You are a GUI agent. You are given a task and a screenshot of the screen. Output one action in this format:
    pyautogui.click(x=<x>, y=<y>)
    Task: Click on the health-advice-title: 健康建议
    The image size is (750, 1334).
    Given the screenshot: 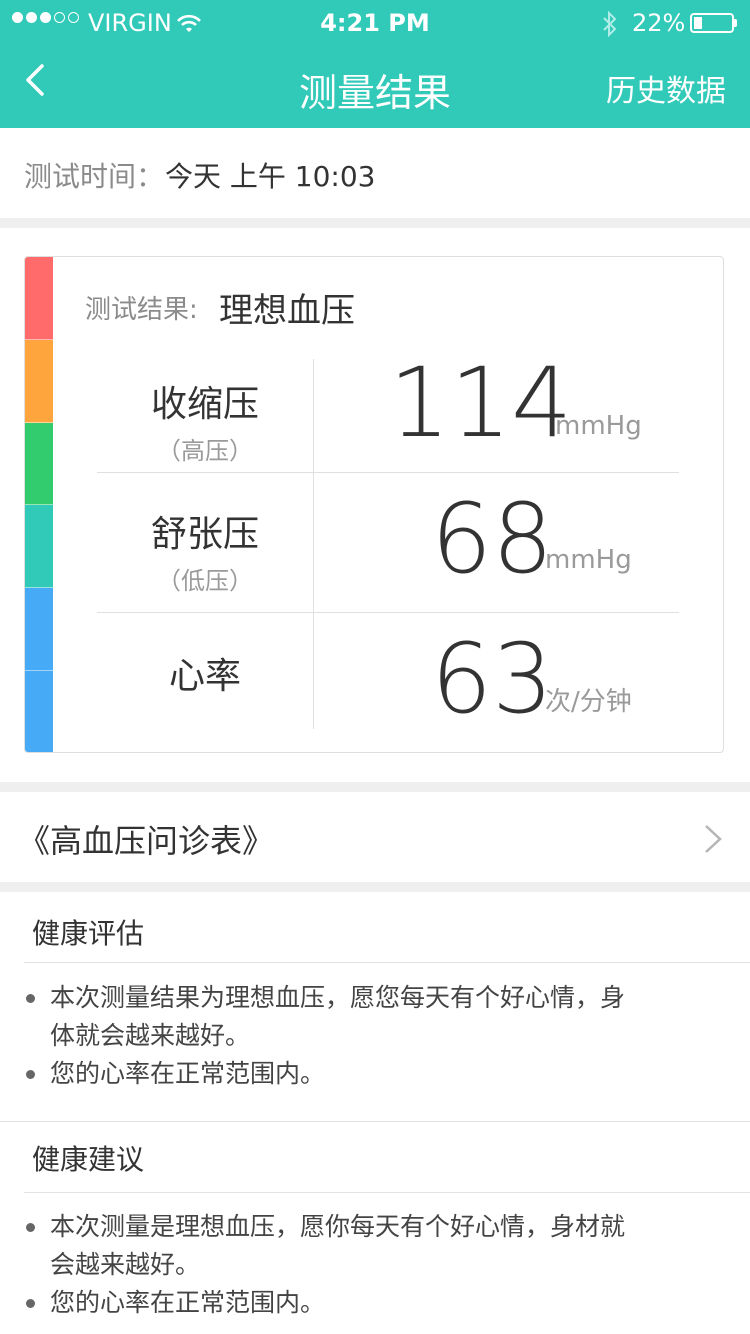 What is the action you would take?
    pyautogui.click(x=88, y=1159)
    